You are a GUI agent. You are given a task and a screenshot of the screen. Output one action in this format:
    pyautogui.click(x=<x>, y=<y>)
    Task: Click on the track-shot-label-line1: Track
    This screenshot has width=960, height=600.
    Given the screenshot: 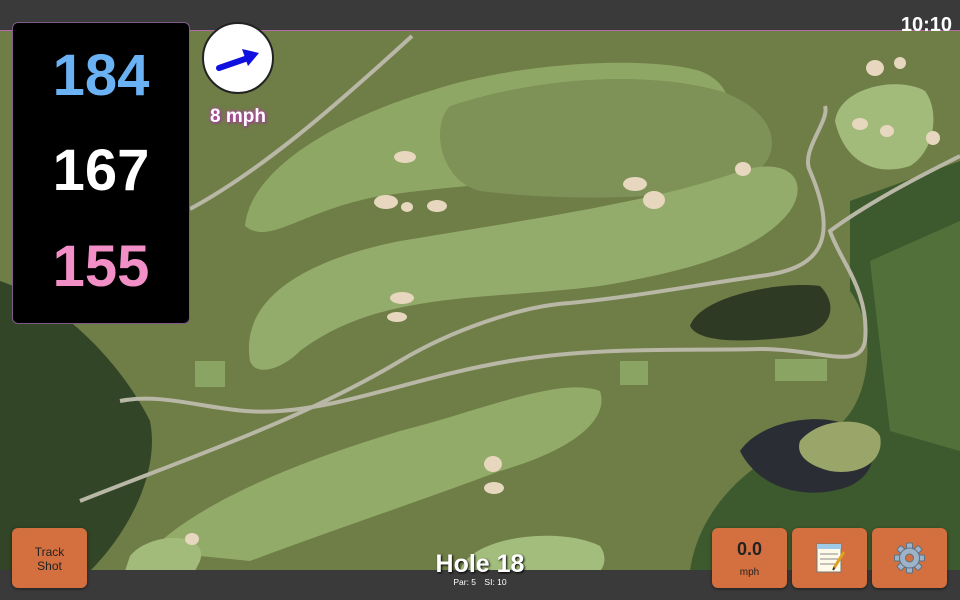 What is the action you would take?
    pyautogui.click(x=49, y=552)
    